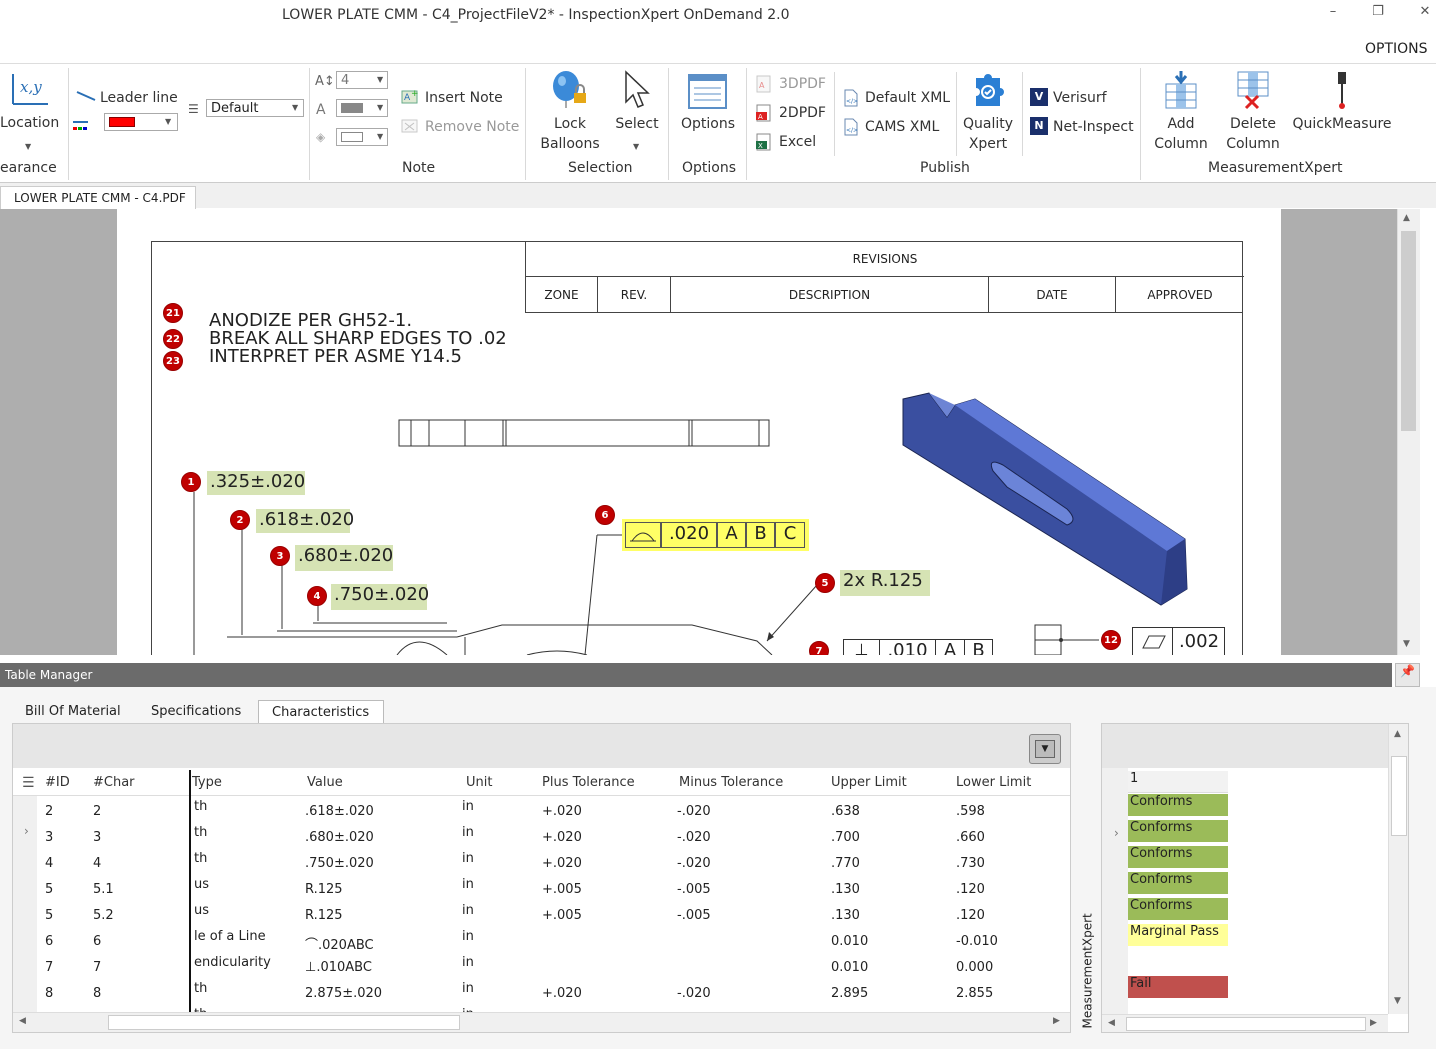 Image resolution: width=1444 pixels, height=1049 pixels. I want to click on net-inspect-button: Net-Inspect, so click(1093, 127).